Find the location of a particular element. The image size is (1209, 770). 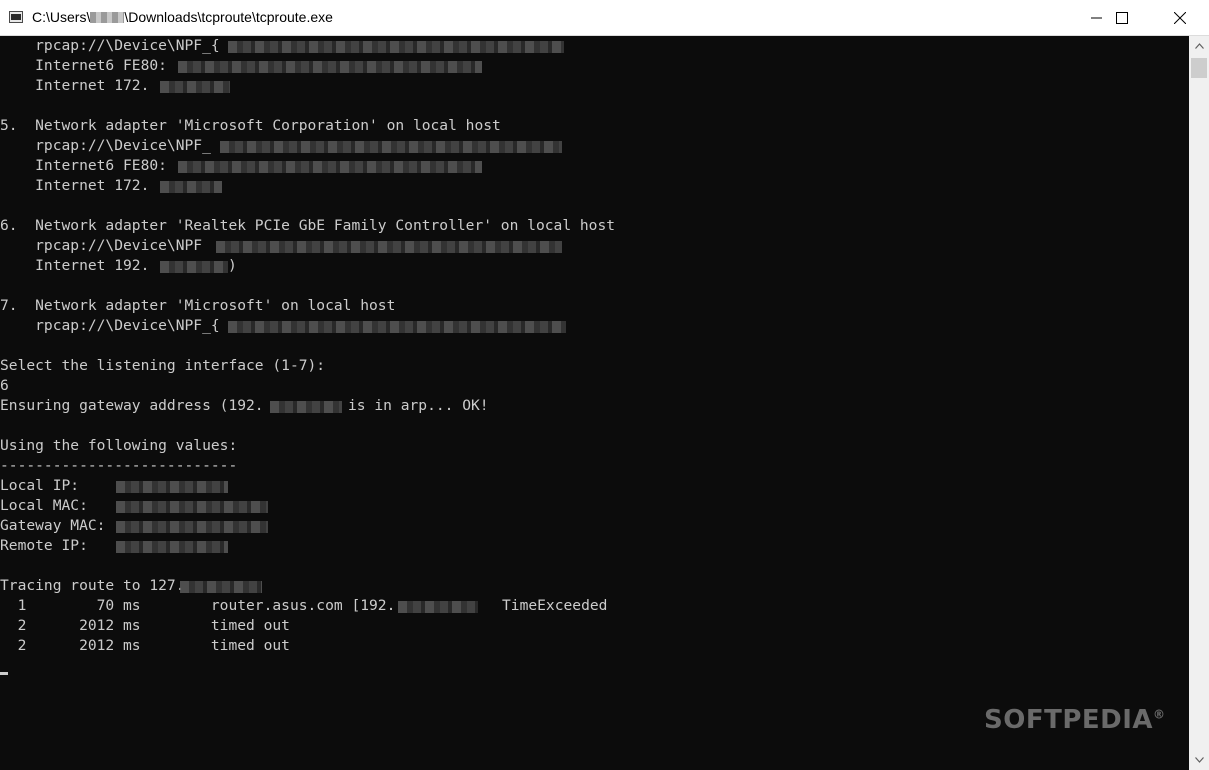

registered-mark: ® is located at coordinates (1159, 714).